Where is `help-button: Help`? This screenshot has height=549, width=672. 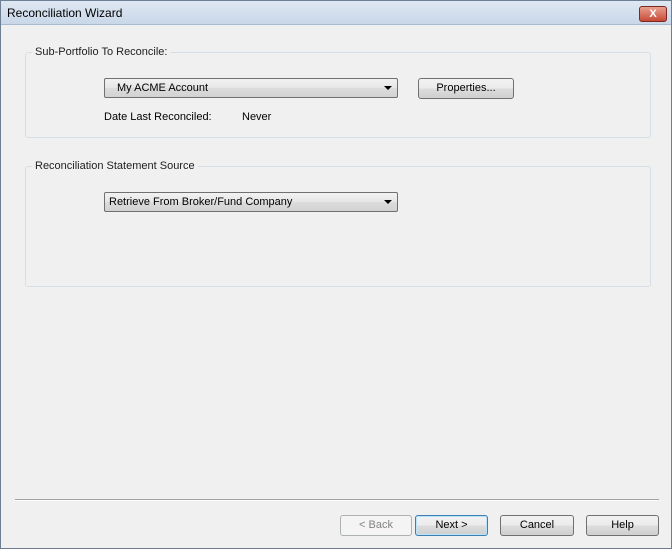
help-button: Help is located at coordinates (622, 525).